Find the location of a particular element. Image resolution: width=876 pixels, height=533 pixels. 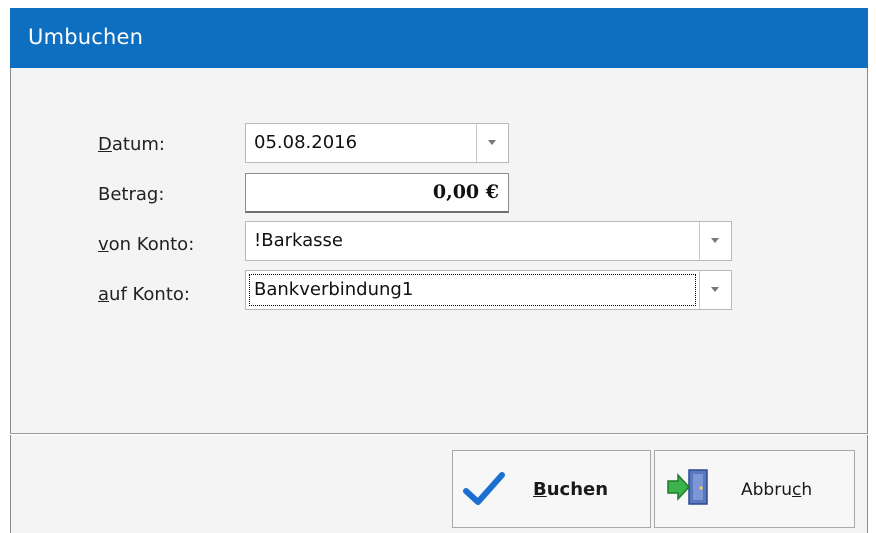

von-konto-value: !Barkasse is located at coordinates (298, 240).